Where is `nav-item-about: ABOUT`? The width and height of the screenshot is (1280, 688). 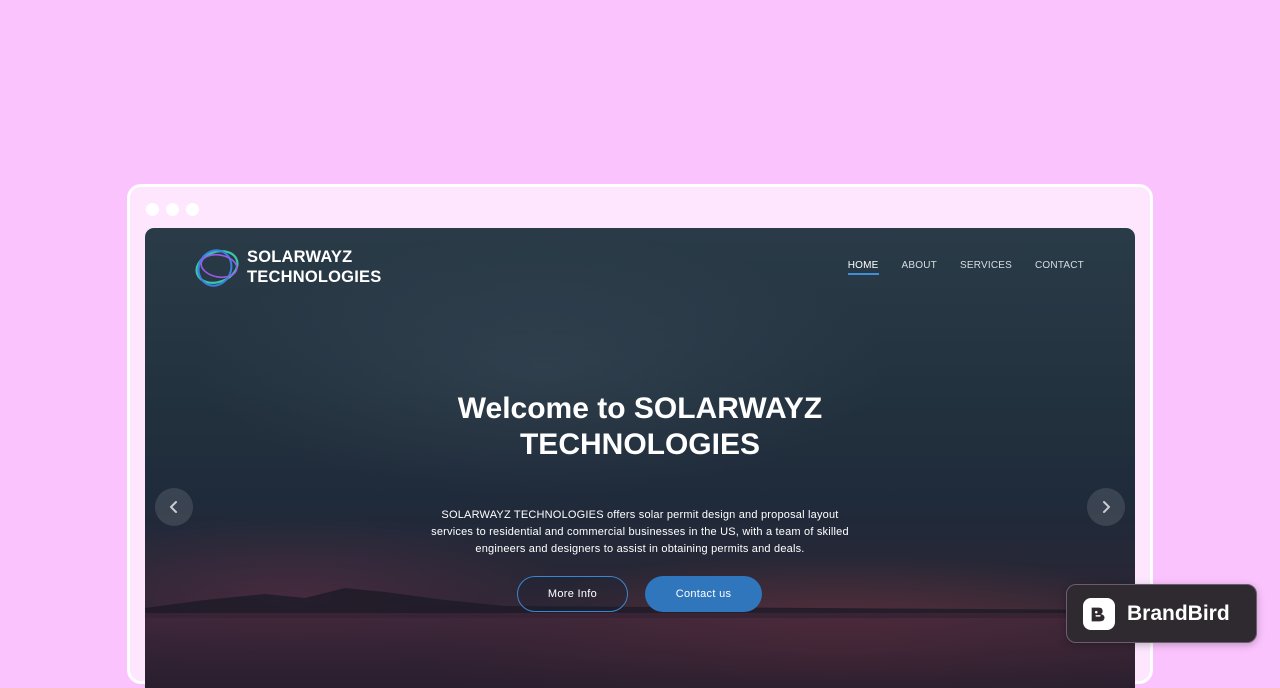 nav-item-about: ABOUT is located at coordinates (919, 267).